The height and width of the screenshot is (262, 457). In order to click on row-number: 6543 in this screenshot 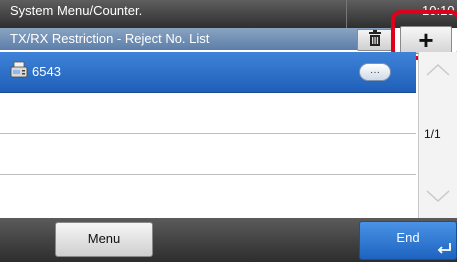, I will do `click(46, 71)`.